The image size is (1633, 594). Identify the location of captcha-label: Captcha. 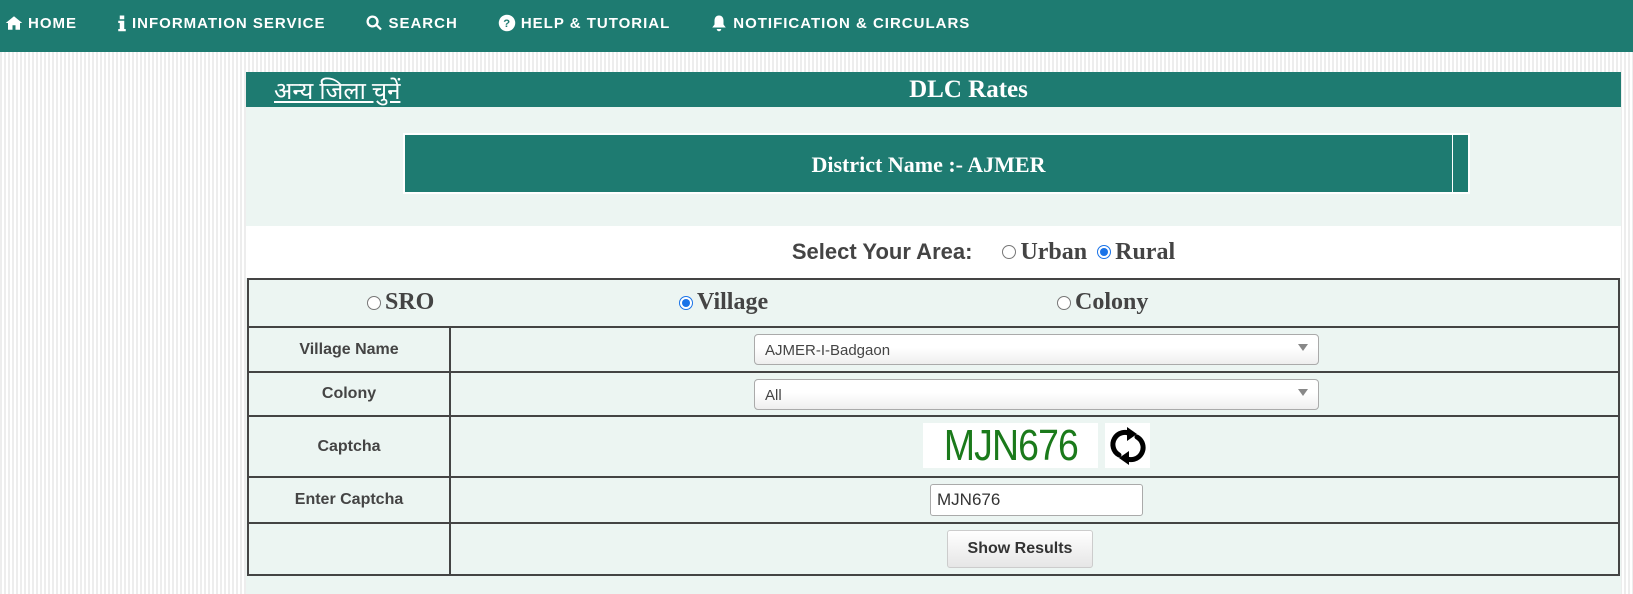
(349, 446).